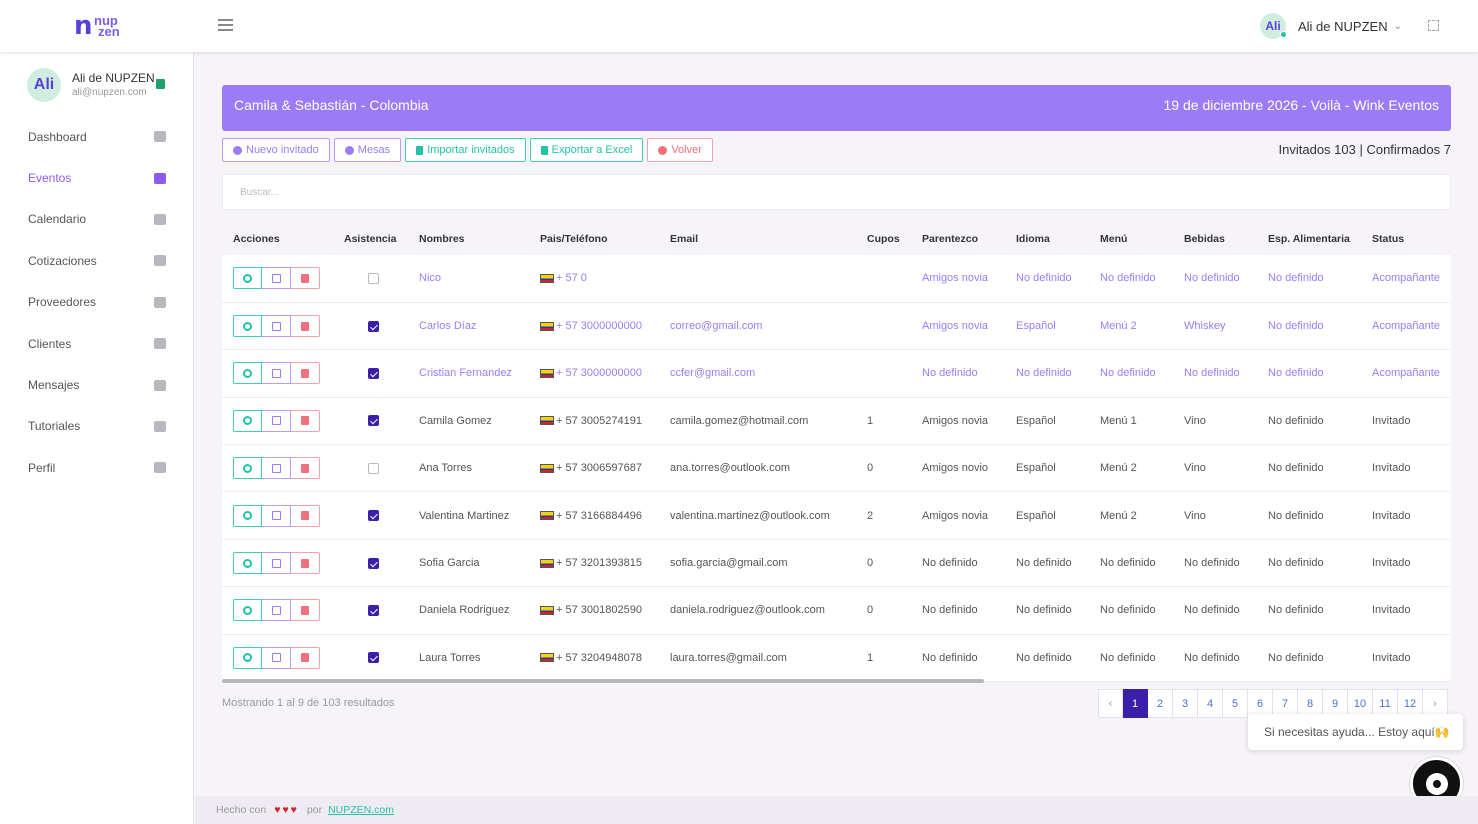 This screenshot has height=824, width=1478. What do you see at coordinates (1135, 703) in the screenshot?
I see `page-button-1: 1` at bounding box center [1135, 703].